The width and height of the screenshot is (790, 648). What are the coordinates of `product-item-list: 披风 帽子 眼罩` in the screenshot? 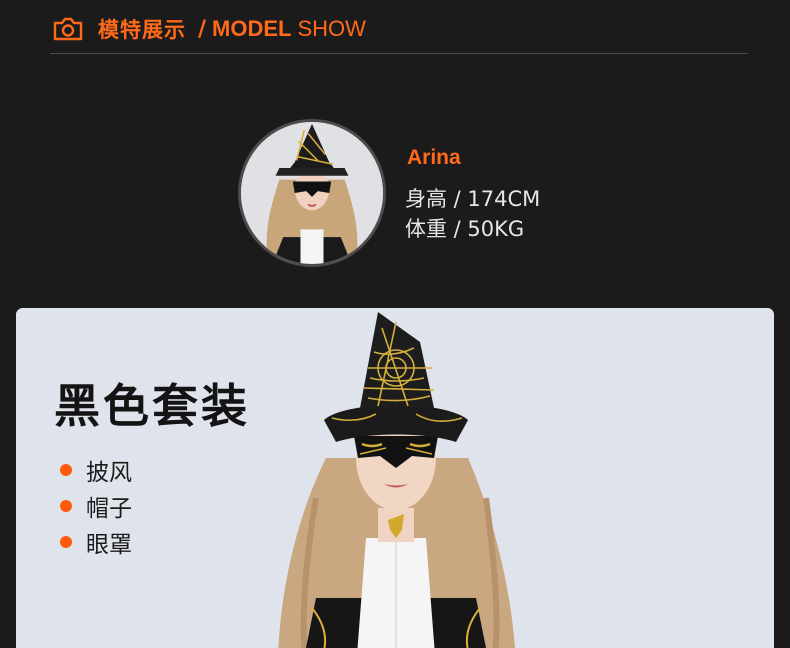 It's located at (96, 506).